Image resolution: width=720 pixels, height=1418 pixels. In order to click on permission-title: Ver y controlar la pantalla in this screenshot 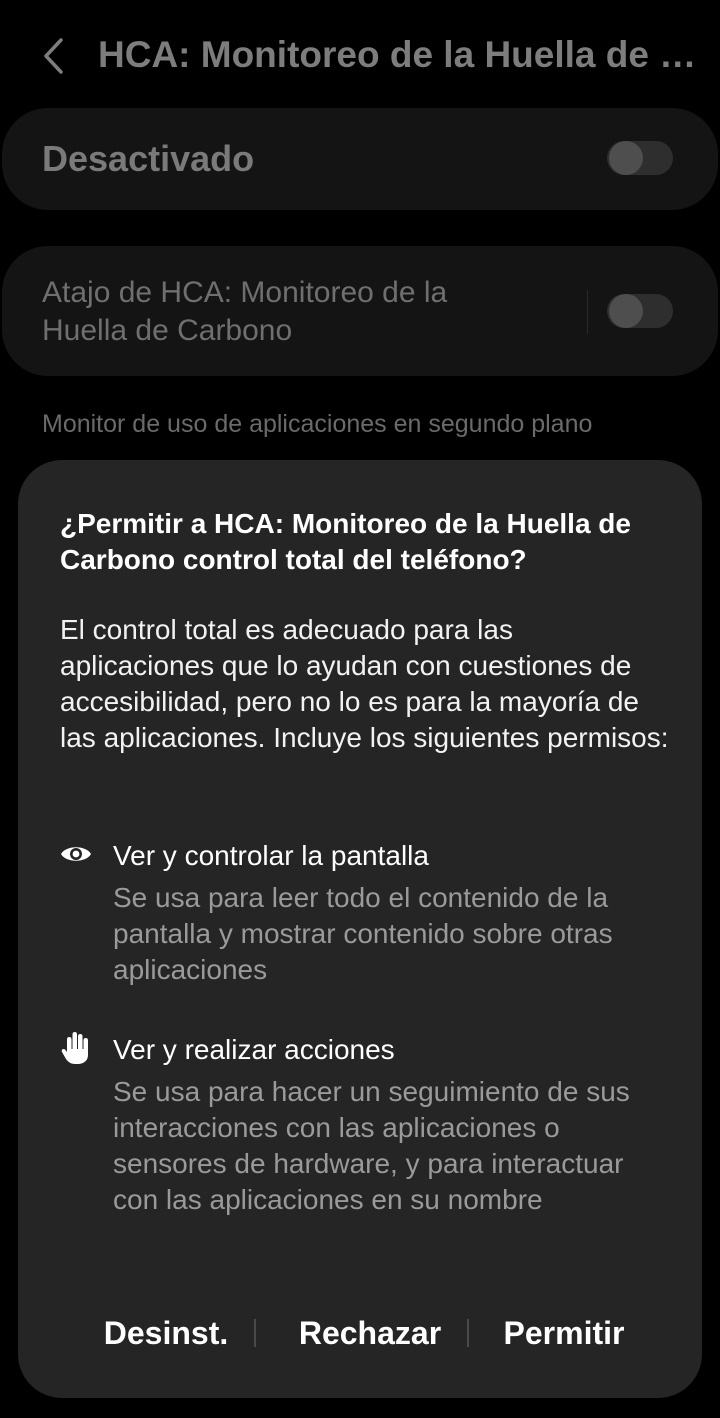, I will do `click(271, 855)`.